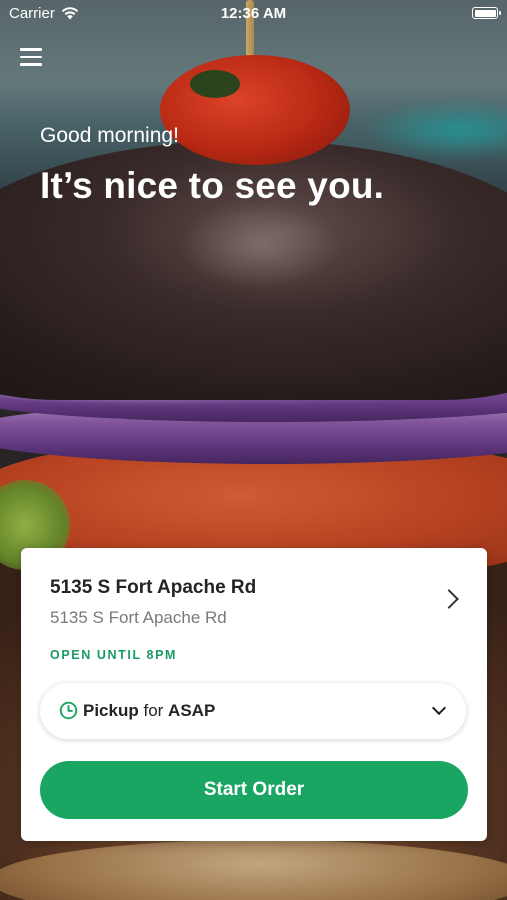  What do you see at coordinates (31, 58) in the screenshot?
I see `hamburger-menu-icon` at bounding box center [31, 58].